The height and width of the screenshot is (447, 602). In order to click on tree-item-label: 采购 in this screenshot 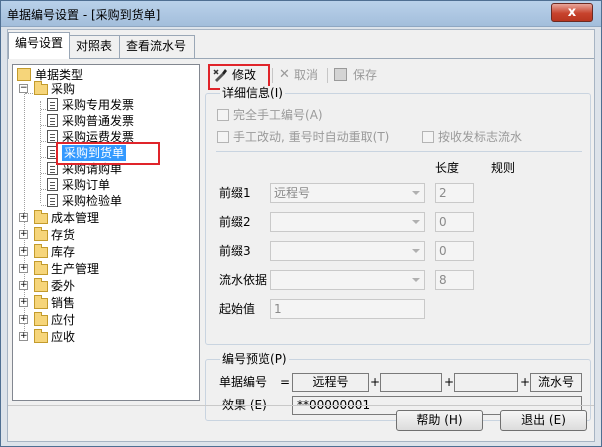, I will do `click(63, 89)`.